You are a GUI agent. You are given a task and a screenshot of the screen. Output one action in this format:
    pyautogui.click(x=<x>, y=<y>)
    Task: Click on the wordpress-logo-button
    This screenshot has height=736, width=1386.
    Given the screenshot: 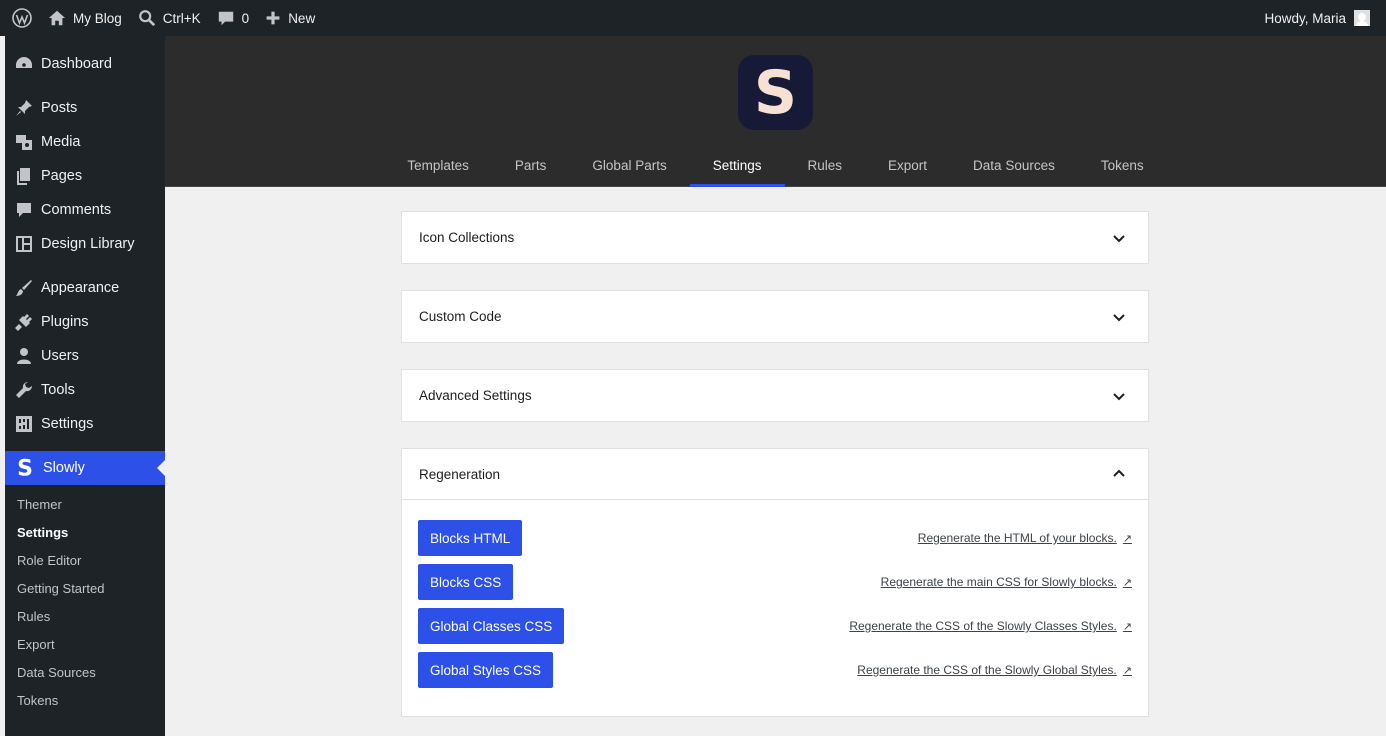 What is the action you would take?
    pyautogui.click(x=22, y=18)
    